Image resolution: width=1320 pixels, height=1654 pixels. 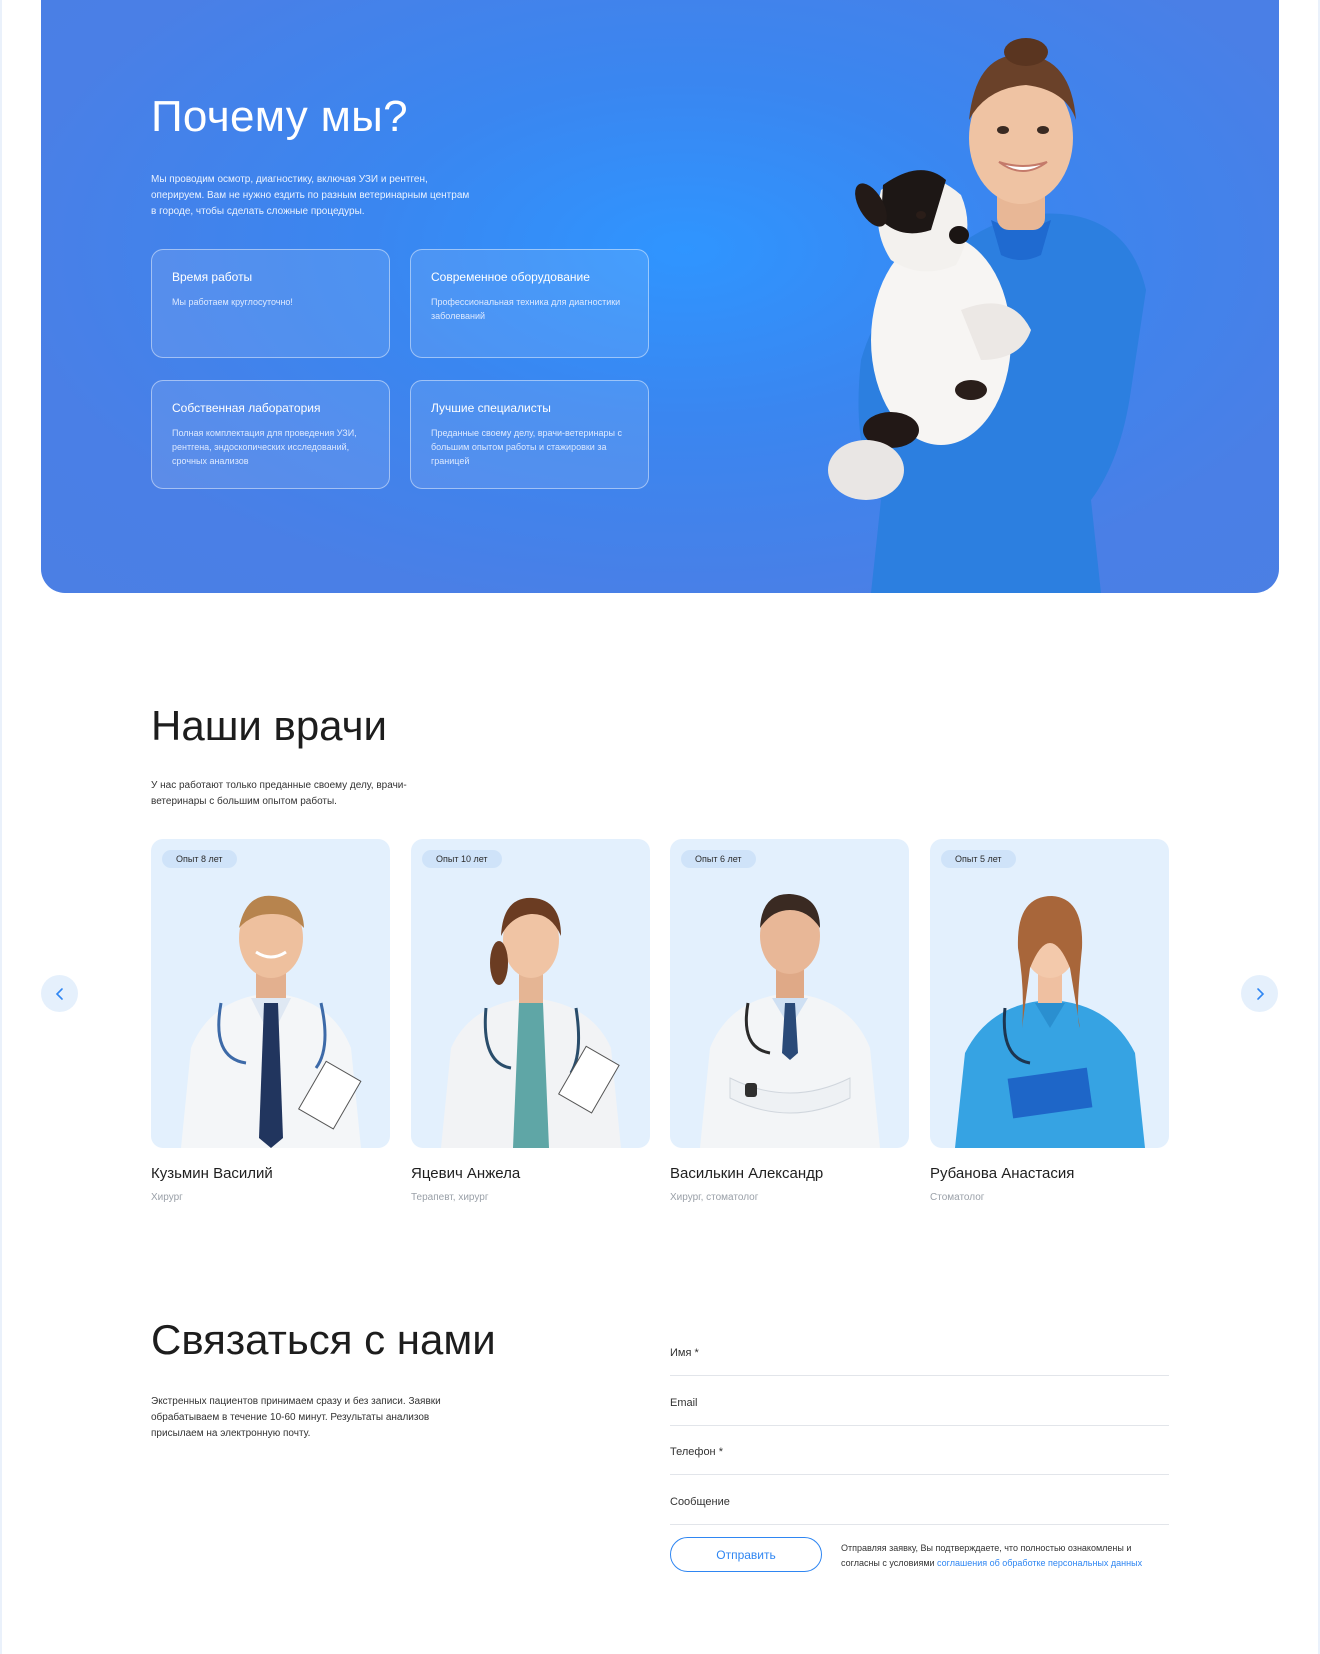 What do you see at coordinates (269, 725) in the screenshot?
I see `doctors-title: Наши врачи` at bounding box center [269, 725].